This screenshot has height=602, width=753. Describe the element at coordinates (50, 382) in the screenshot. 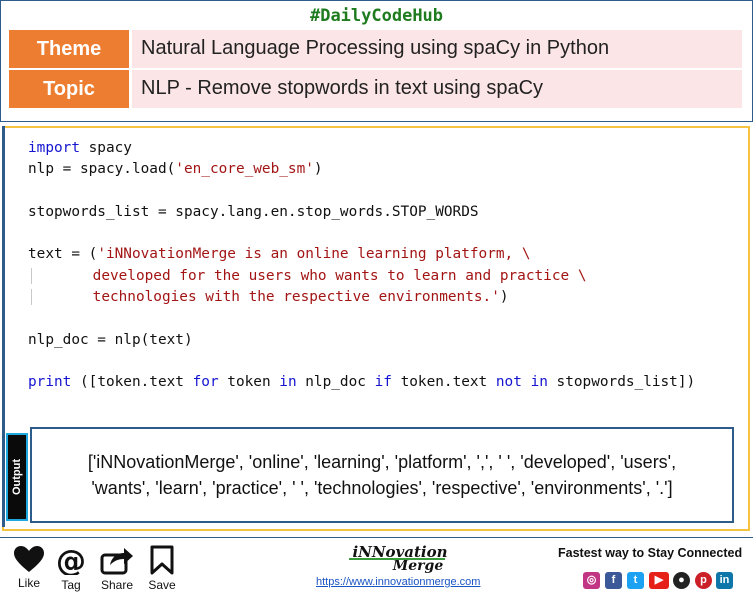

I see `code-keyword: print` at that location.